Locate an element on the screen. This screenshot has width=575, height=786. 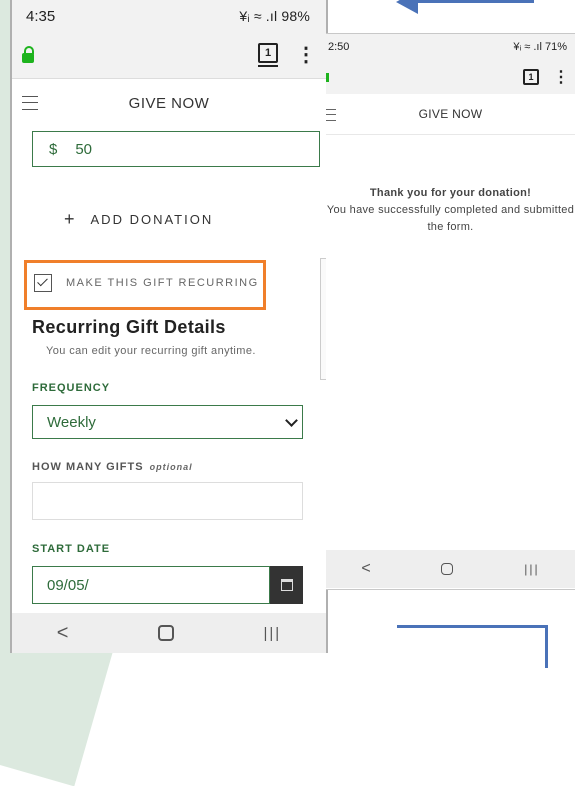
tabs-button: 1 is located at coordinates (268, 55).